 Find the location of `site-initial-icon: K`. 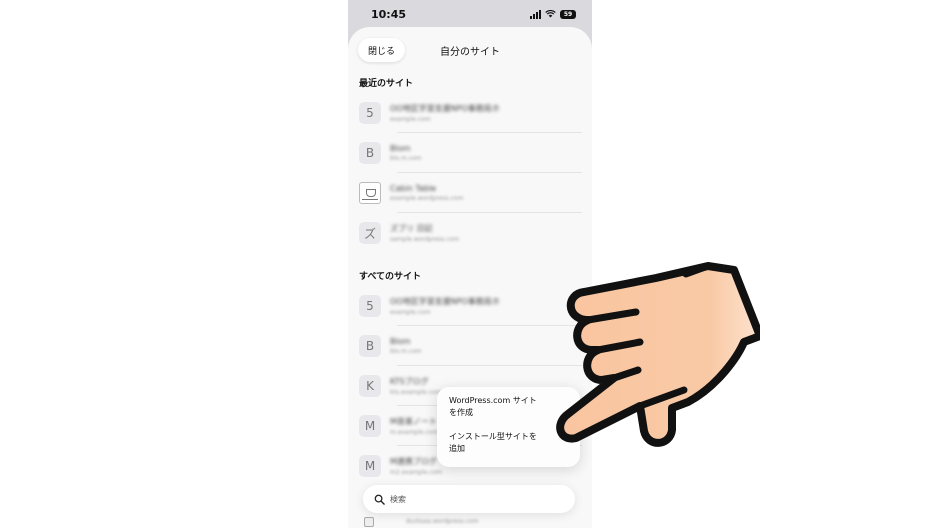

site-initial-icon: K is located at coordinates (370, 386).